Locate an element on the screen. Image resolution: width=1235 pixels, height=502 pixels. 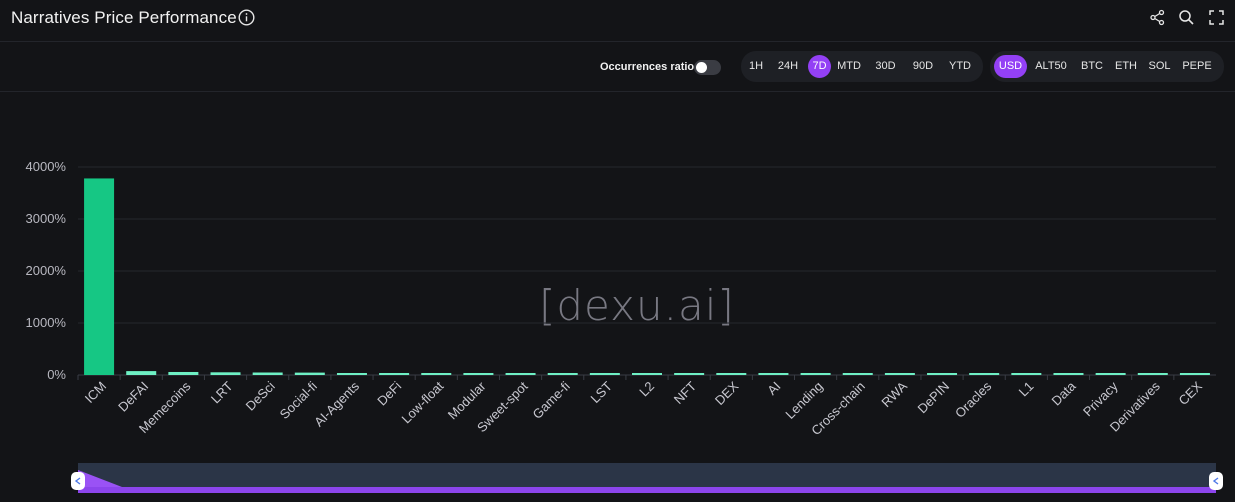
bar-memecoins is located at coordinates (183, 373).